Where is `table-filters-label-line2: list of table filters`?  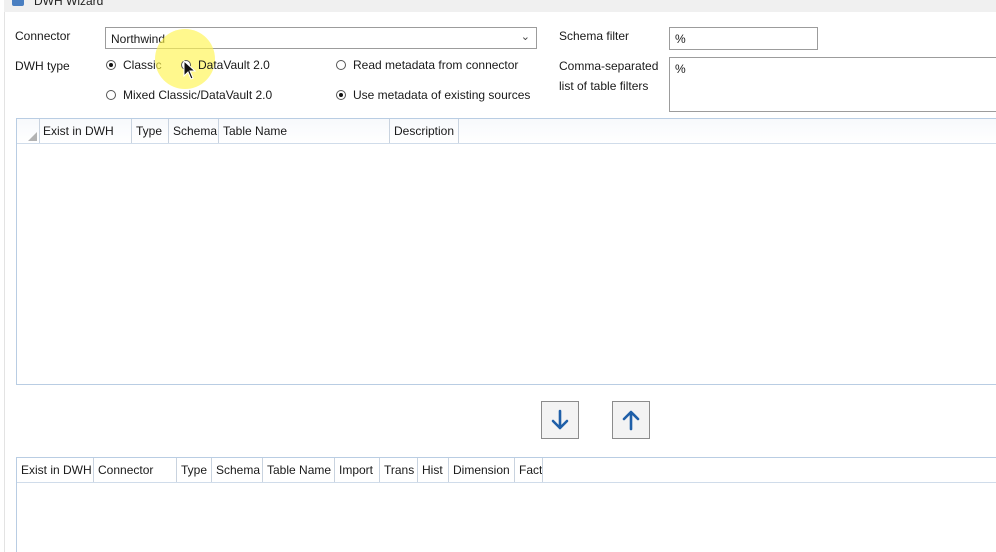 table-filters-label-line2: list of table filters is located at coordinates (604, 86).